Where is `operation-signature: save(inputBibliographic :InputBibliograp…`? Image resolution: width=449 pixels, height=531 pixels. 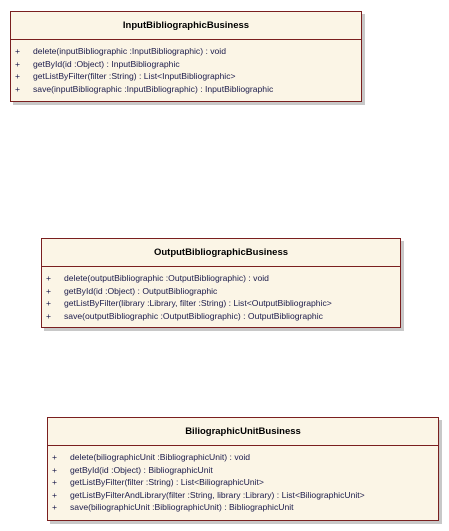
operation-signature: save(inputBibliographic :InputBibliograp… is located at coordinates (153, 88).